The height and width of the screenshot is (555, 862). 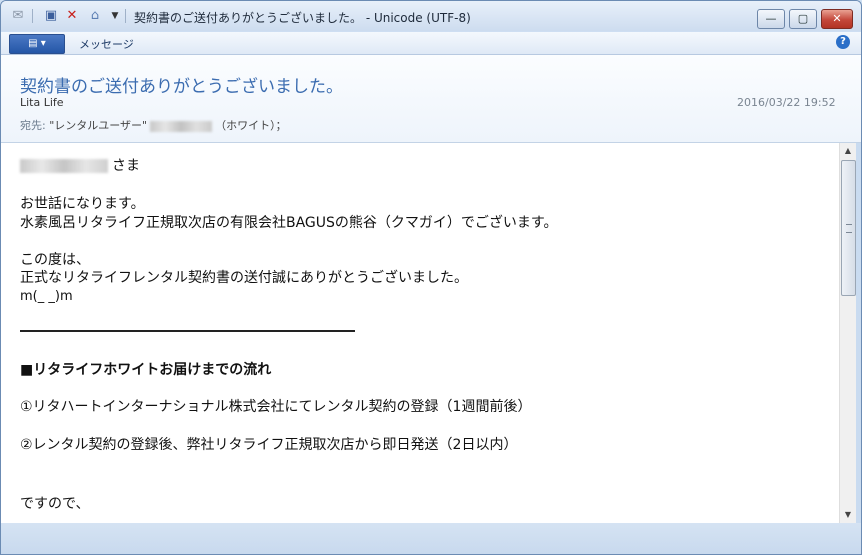 I want to click on body-line: ですので、, so click(x=55, y=504).